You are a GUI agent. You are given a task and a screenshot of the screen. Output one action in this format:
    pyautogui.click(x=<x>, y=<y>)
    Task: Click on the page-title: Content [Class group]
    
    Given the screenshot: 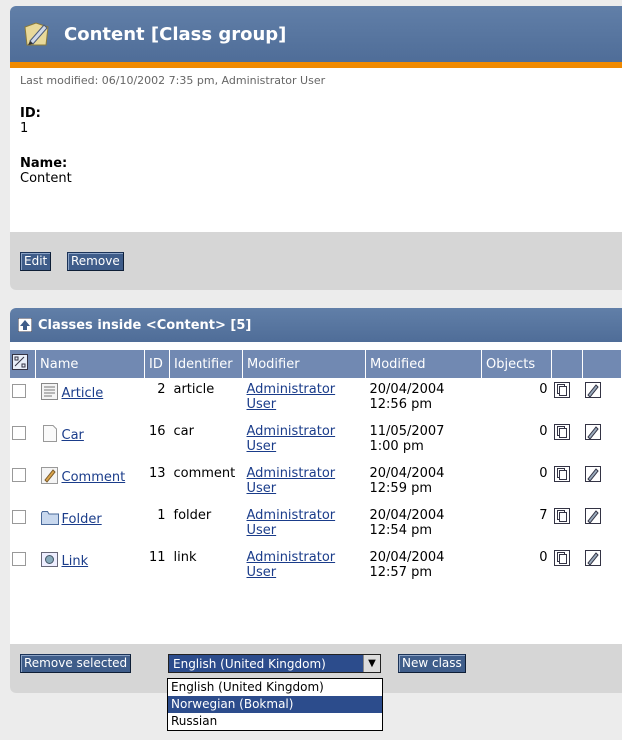 What is the action you would take?
    pyautogui.click(x=175, y=34)
    